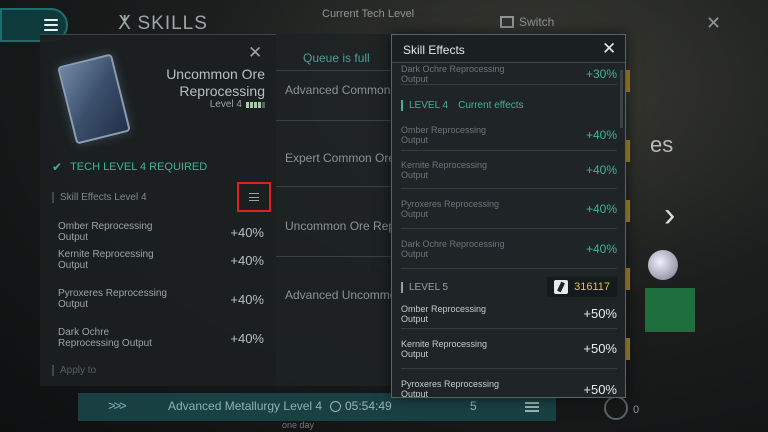 This screenshot has height=432, width=768. Describe the element at coordinates (621, 99) in the screenshot. I see `modal-scrollbar` at that location.